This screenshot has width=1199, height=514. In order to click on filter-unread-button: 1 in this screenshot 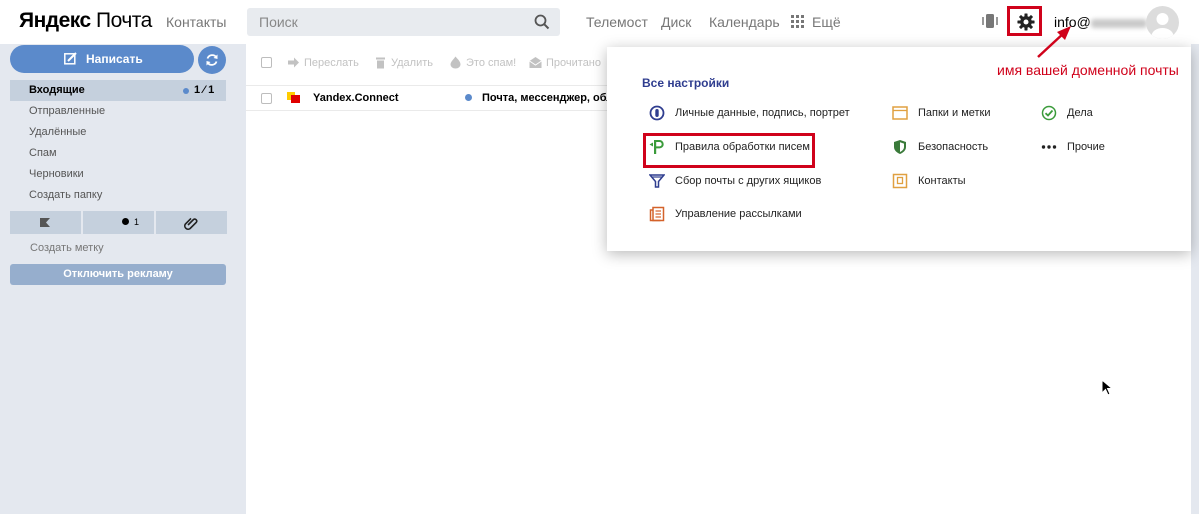, I will do `click(118, 222)`.